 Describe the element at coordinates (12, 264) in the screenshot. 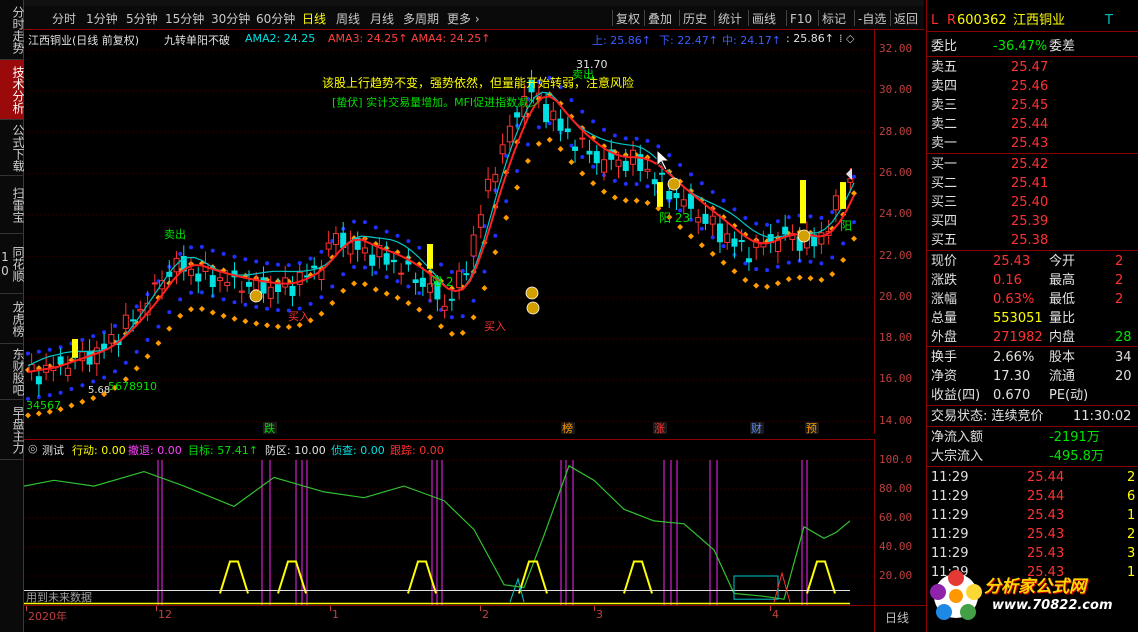

I see `left-tab-4: 同花顺10` at that location.